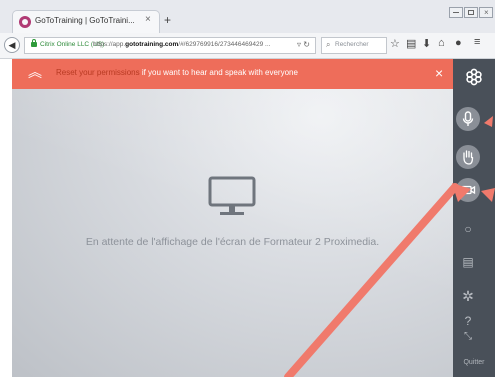 This screenshot has height=377, width=495. Describe the element at coordinates (468, 321) in the screenshot. I see `help-icon: ?` at that location.